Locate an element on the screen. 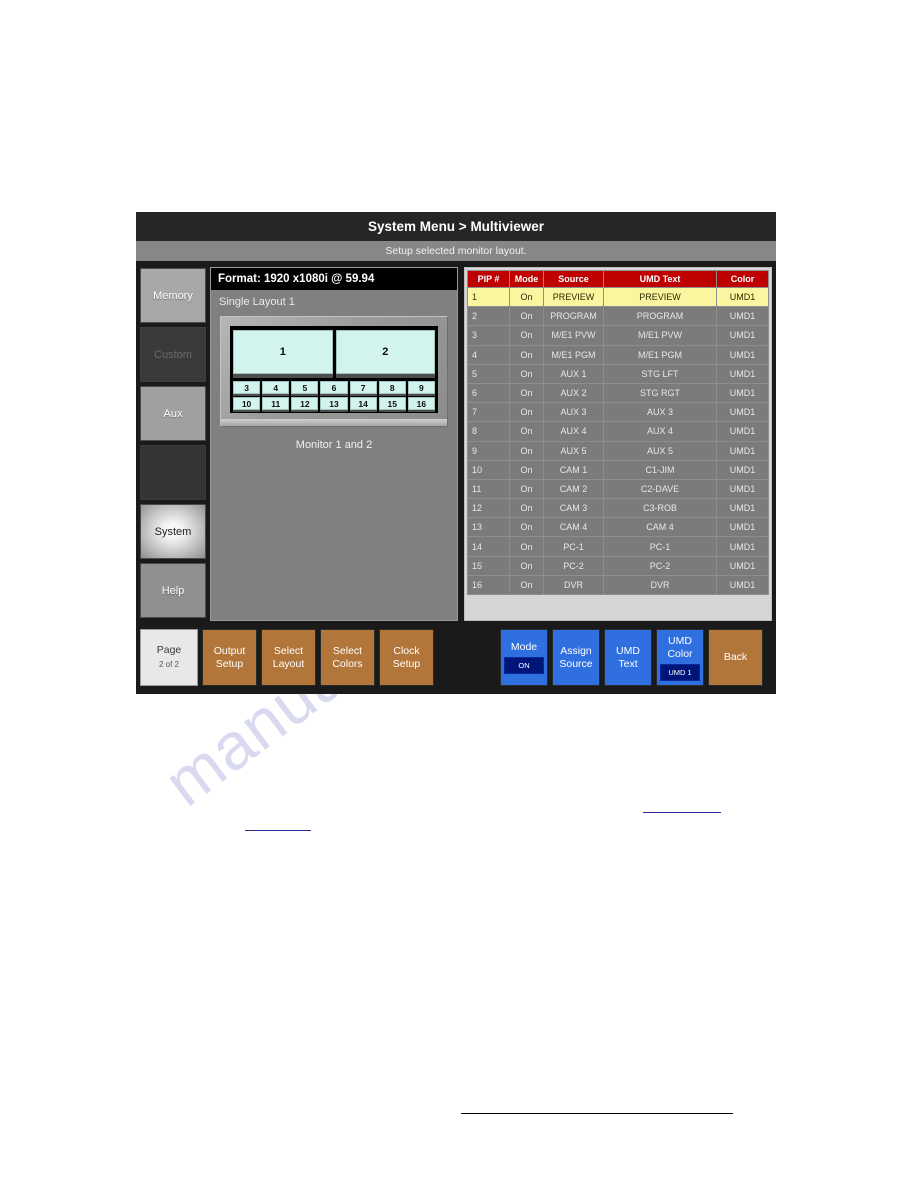  back-button: Back is located at coordinates (735, 657).